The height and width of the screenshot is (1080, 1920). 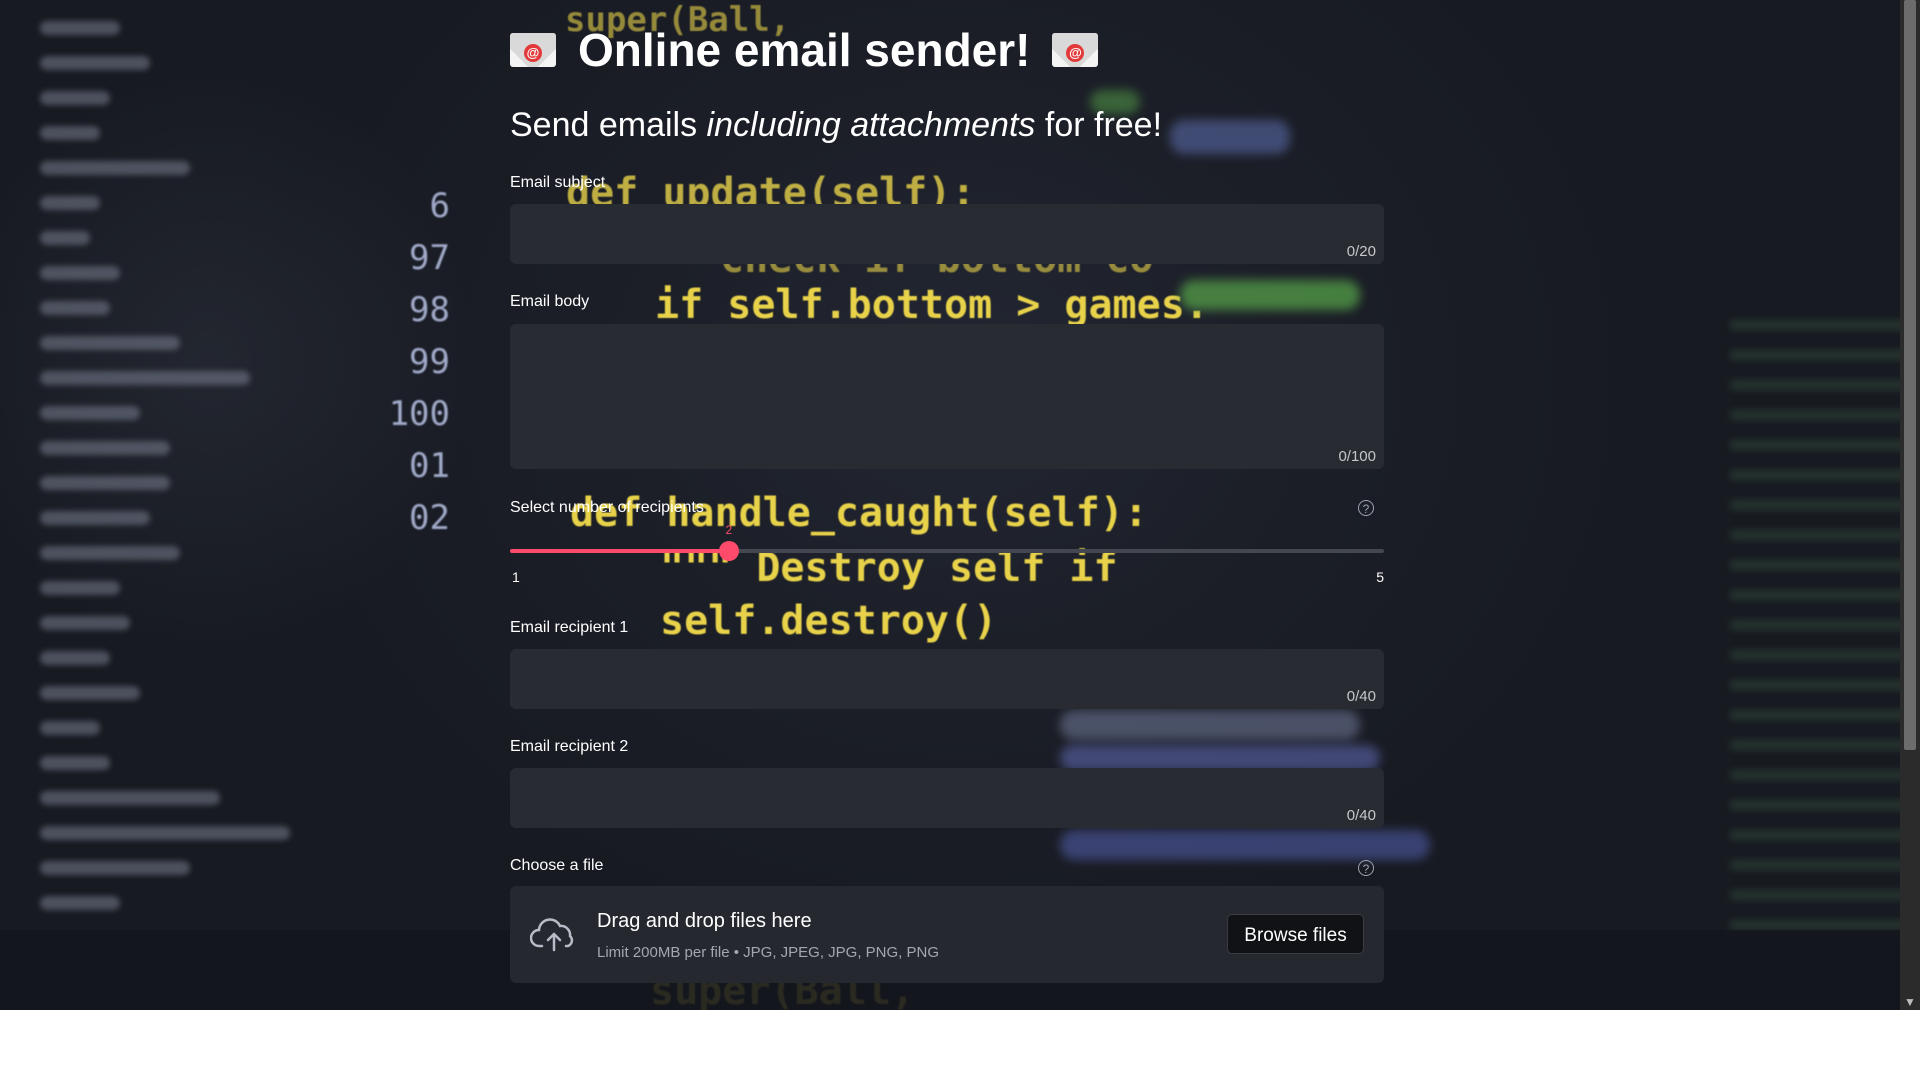 I want to click on recipient-2-label: Email recipient 2, so click(x=569, y=746).